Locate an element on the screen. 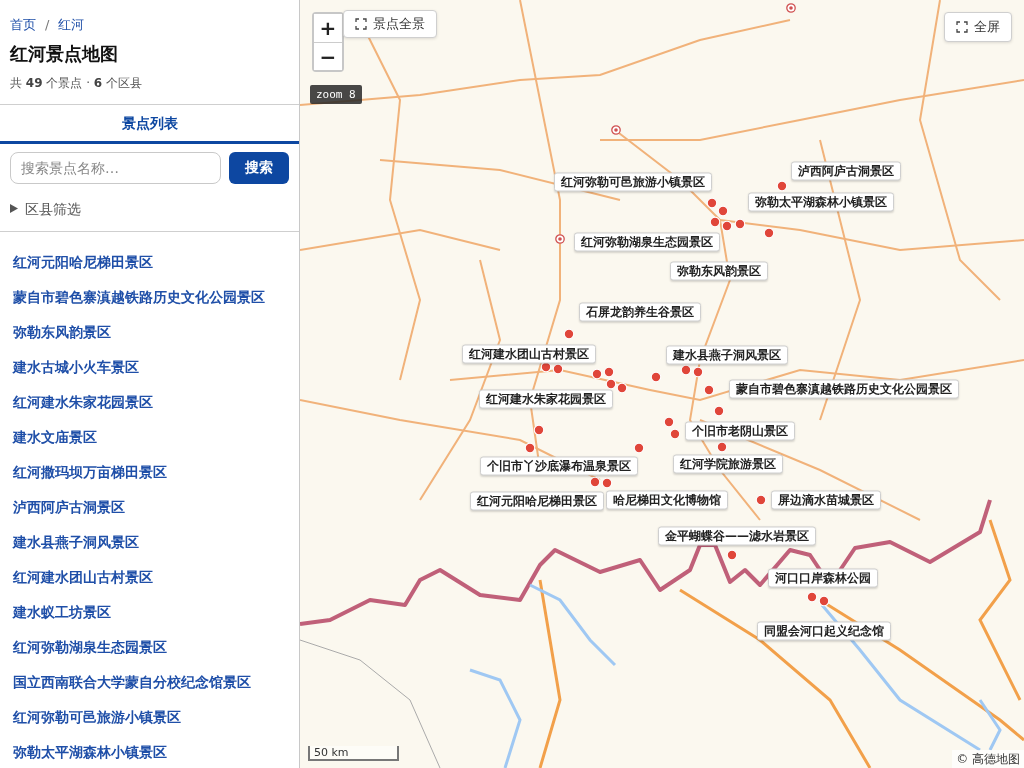 This screenshot has height=768, width=1024. map-marker-label: 泸西阿庐古洞景区 is located at coordinates (846, 171).